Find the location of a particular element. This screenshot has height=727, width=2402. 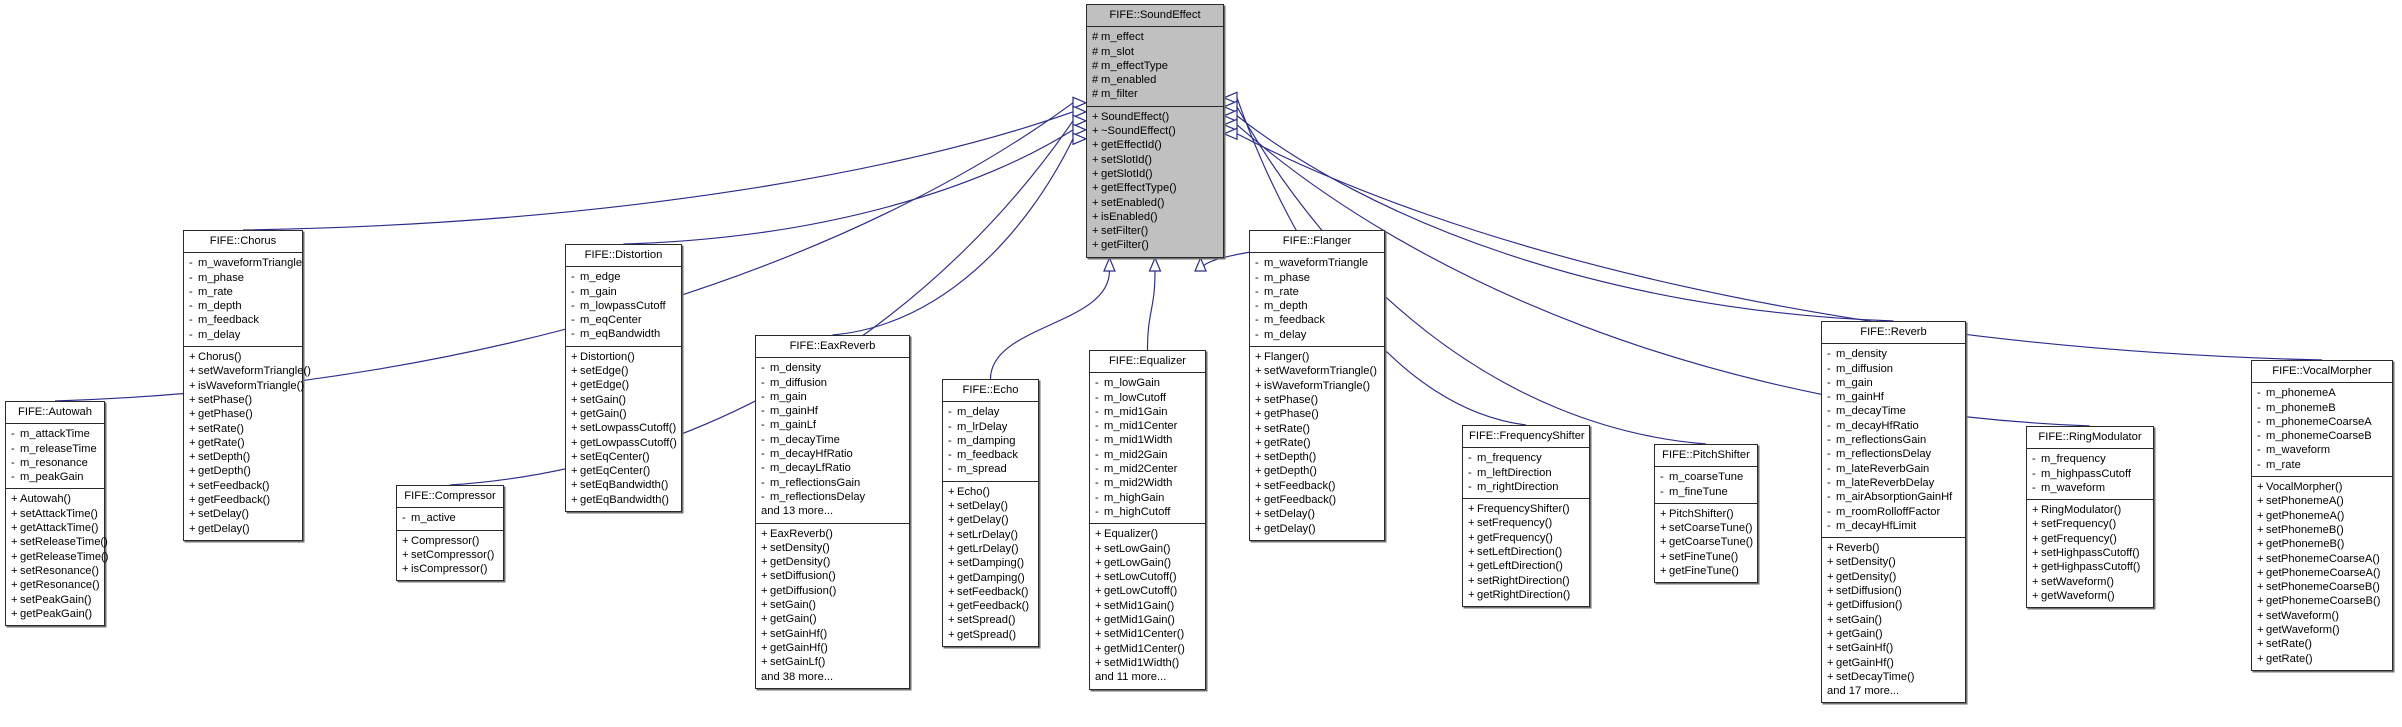

member-row: + setEqBandwidth() is located at coordinates (620, 485).